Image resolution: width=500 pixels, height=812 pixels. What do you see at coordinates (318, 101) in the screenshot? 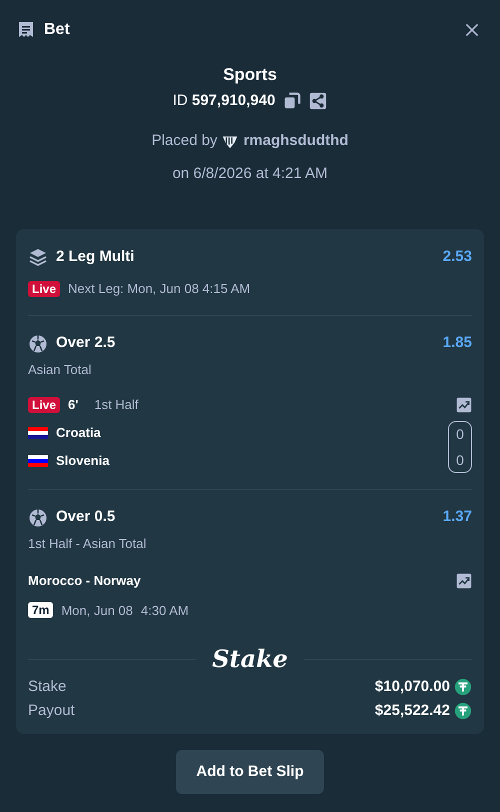
I see `share-icon` at bounding box center [318, 101].